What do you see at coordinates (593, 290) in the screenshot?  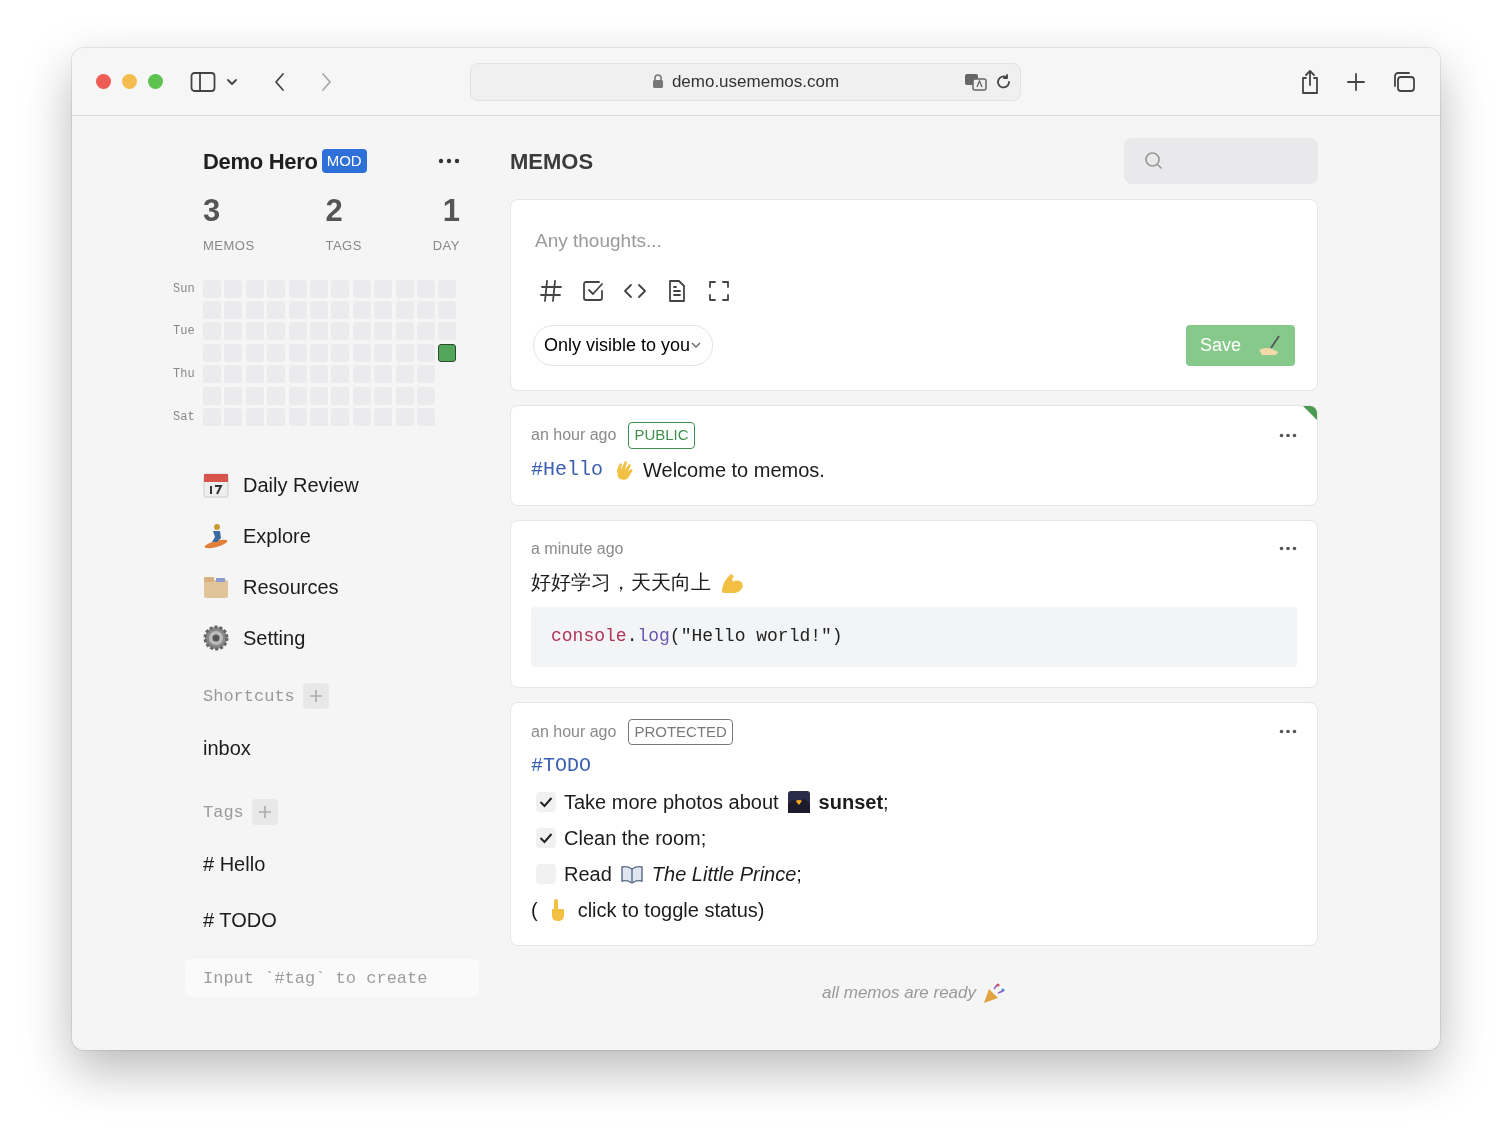 I see `checkbox-icon` at bounding box center [593, 290].